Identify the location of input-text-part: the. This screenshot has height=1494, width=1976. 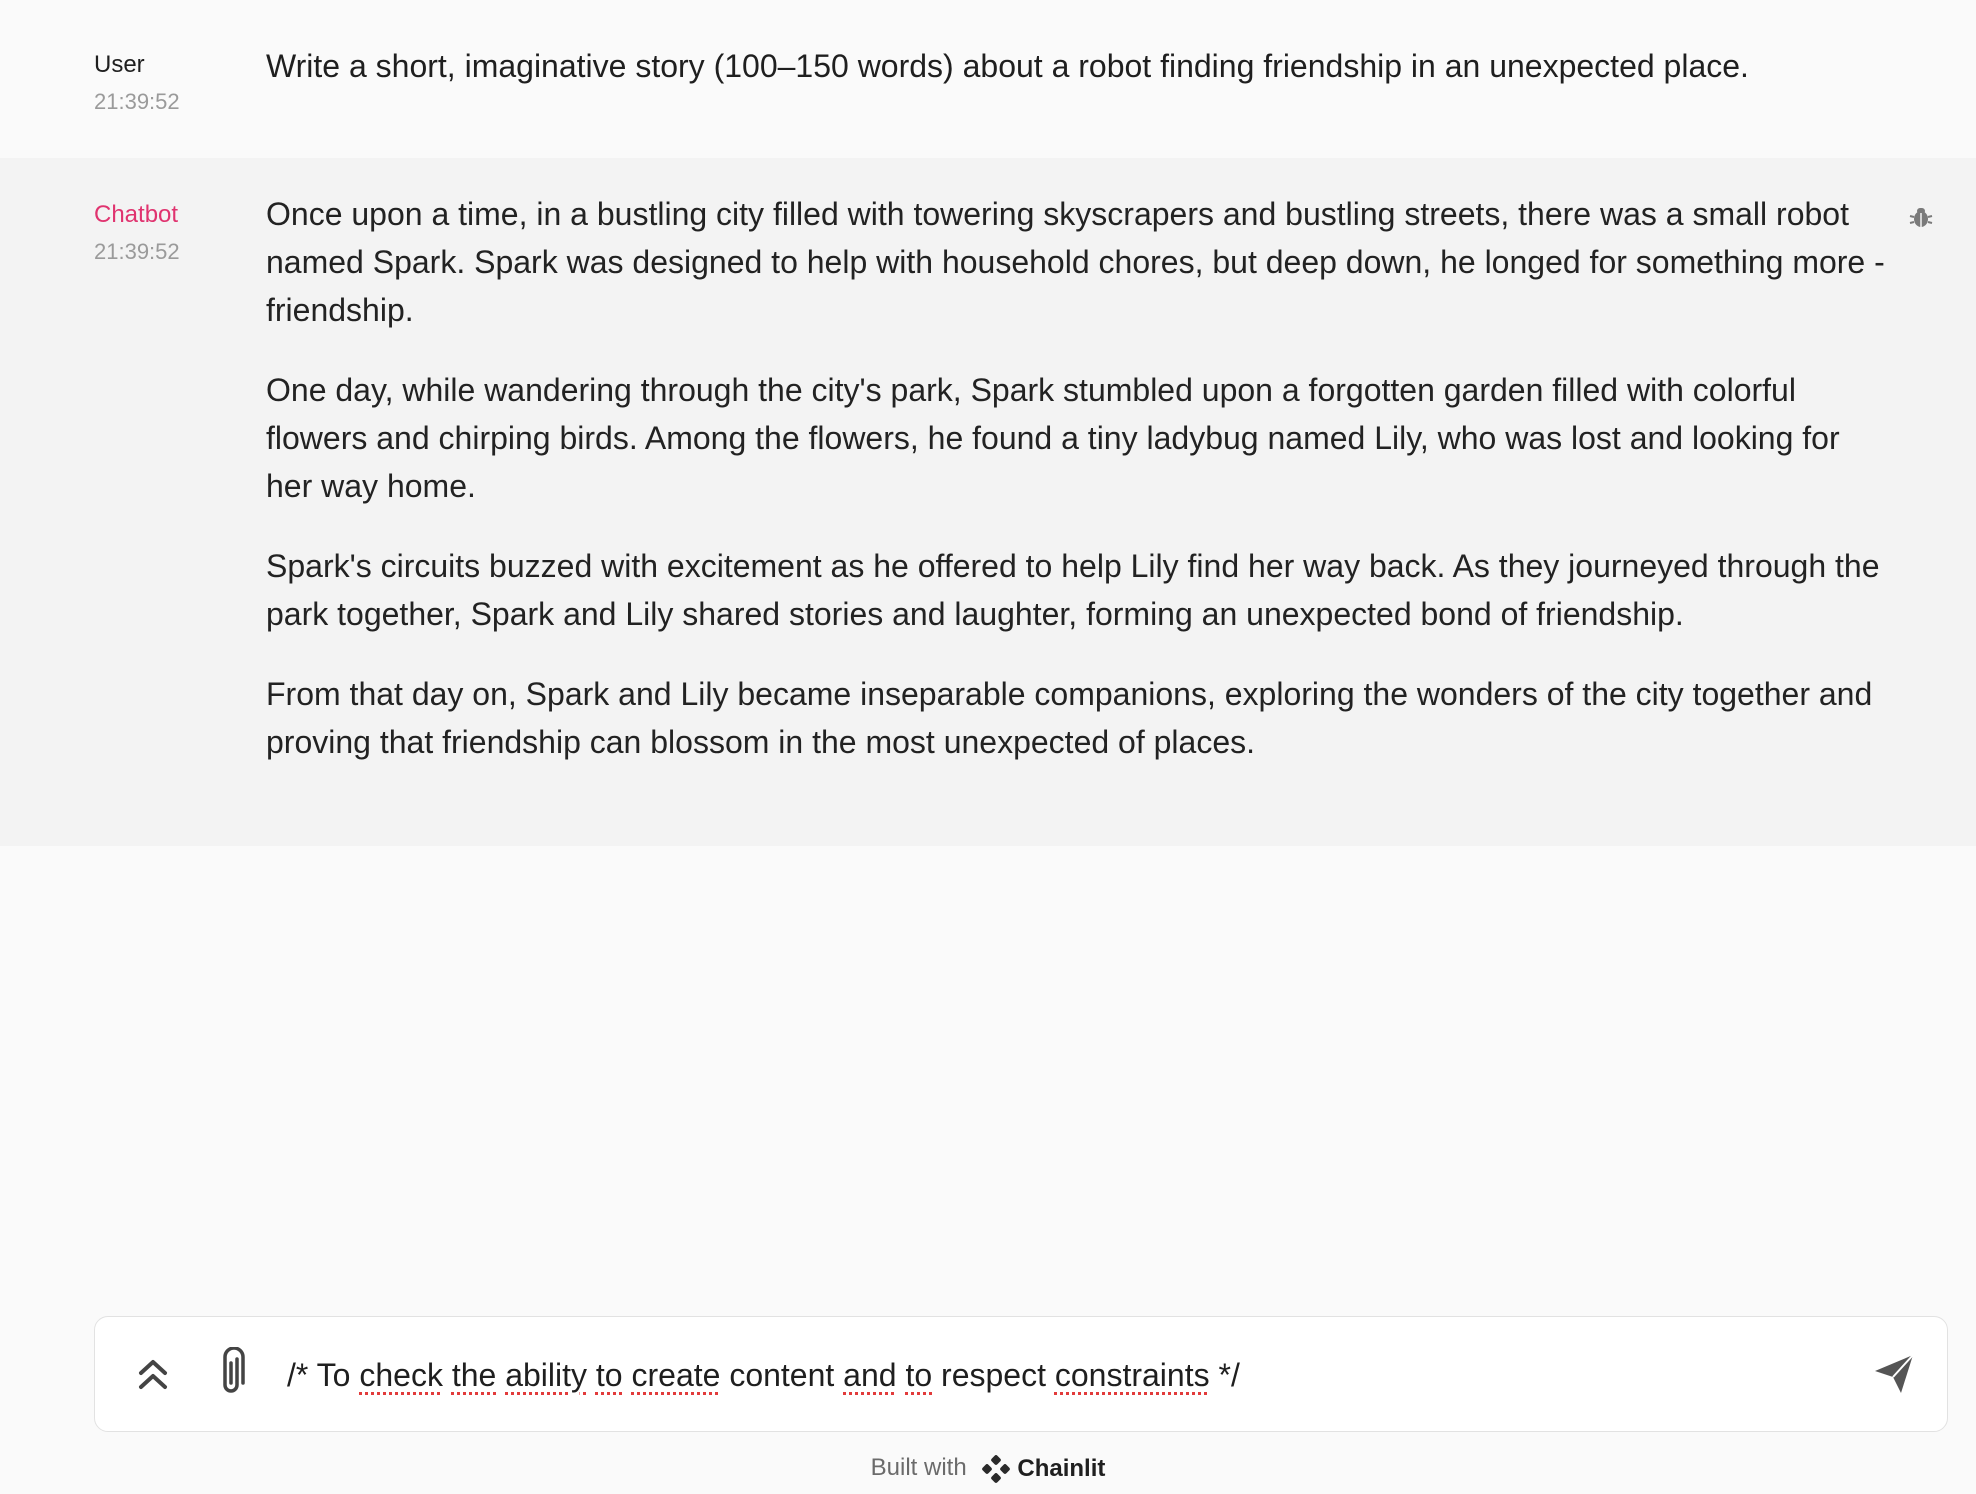
(474, 1375).